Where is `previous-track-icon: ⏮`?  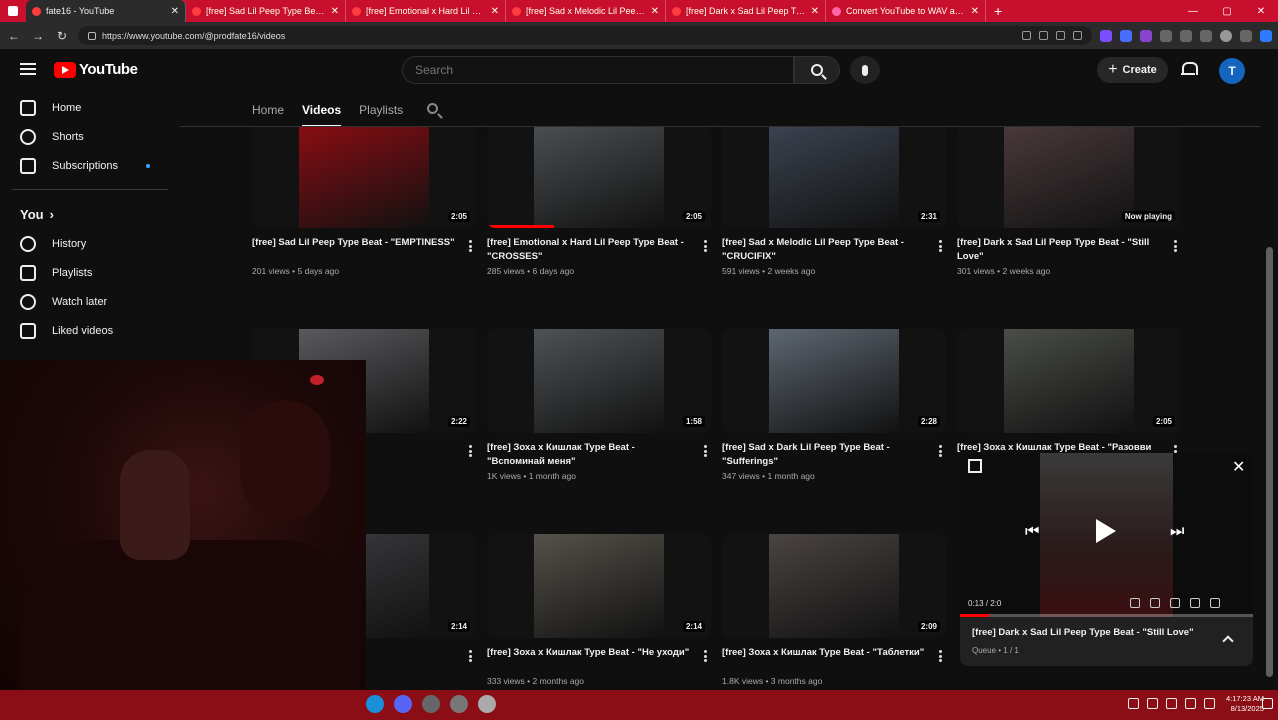
previous-track-icon: ⏮ is located at coordinates (1032, 532).